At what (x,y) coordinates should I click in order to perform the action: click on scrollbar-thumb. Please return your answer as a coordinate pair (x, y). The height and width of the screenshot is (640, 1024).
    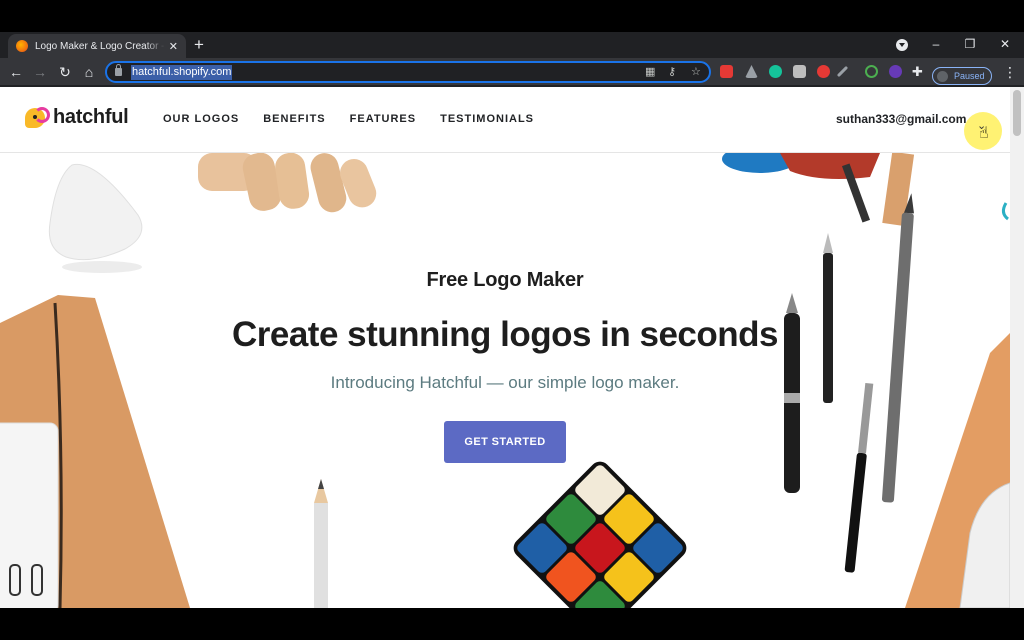
    Looking at the image, I should click on (1017, 113).